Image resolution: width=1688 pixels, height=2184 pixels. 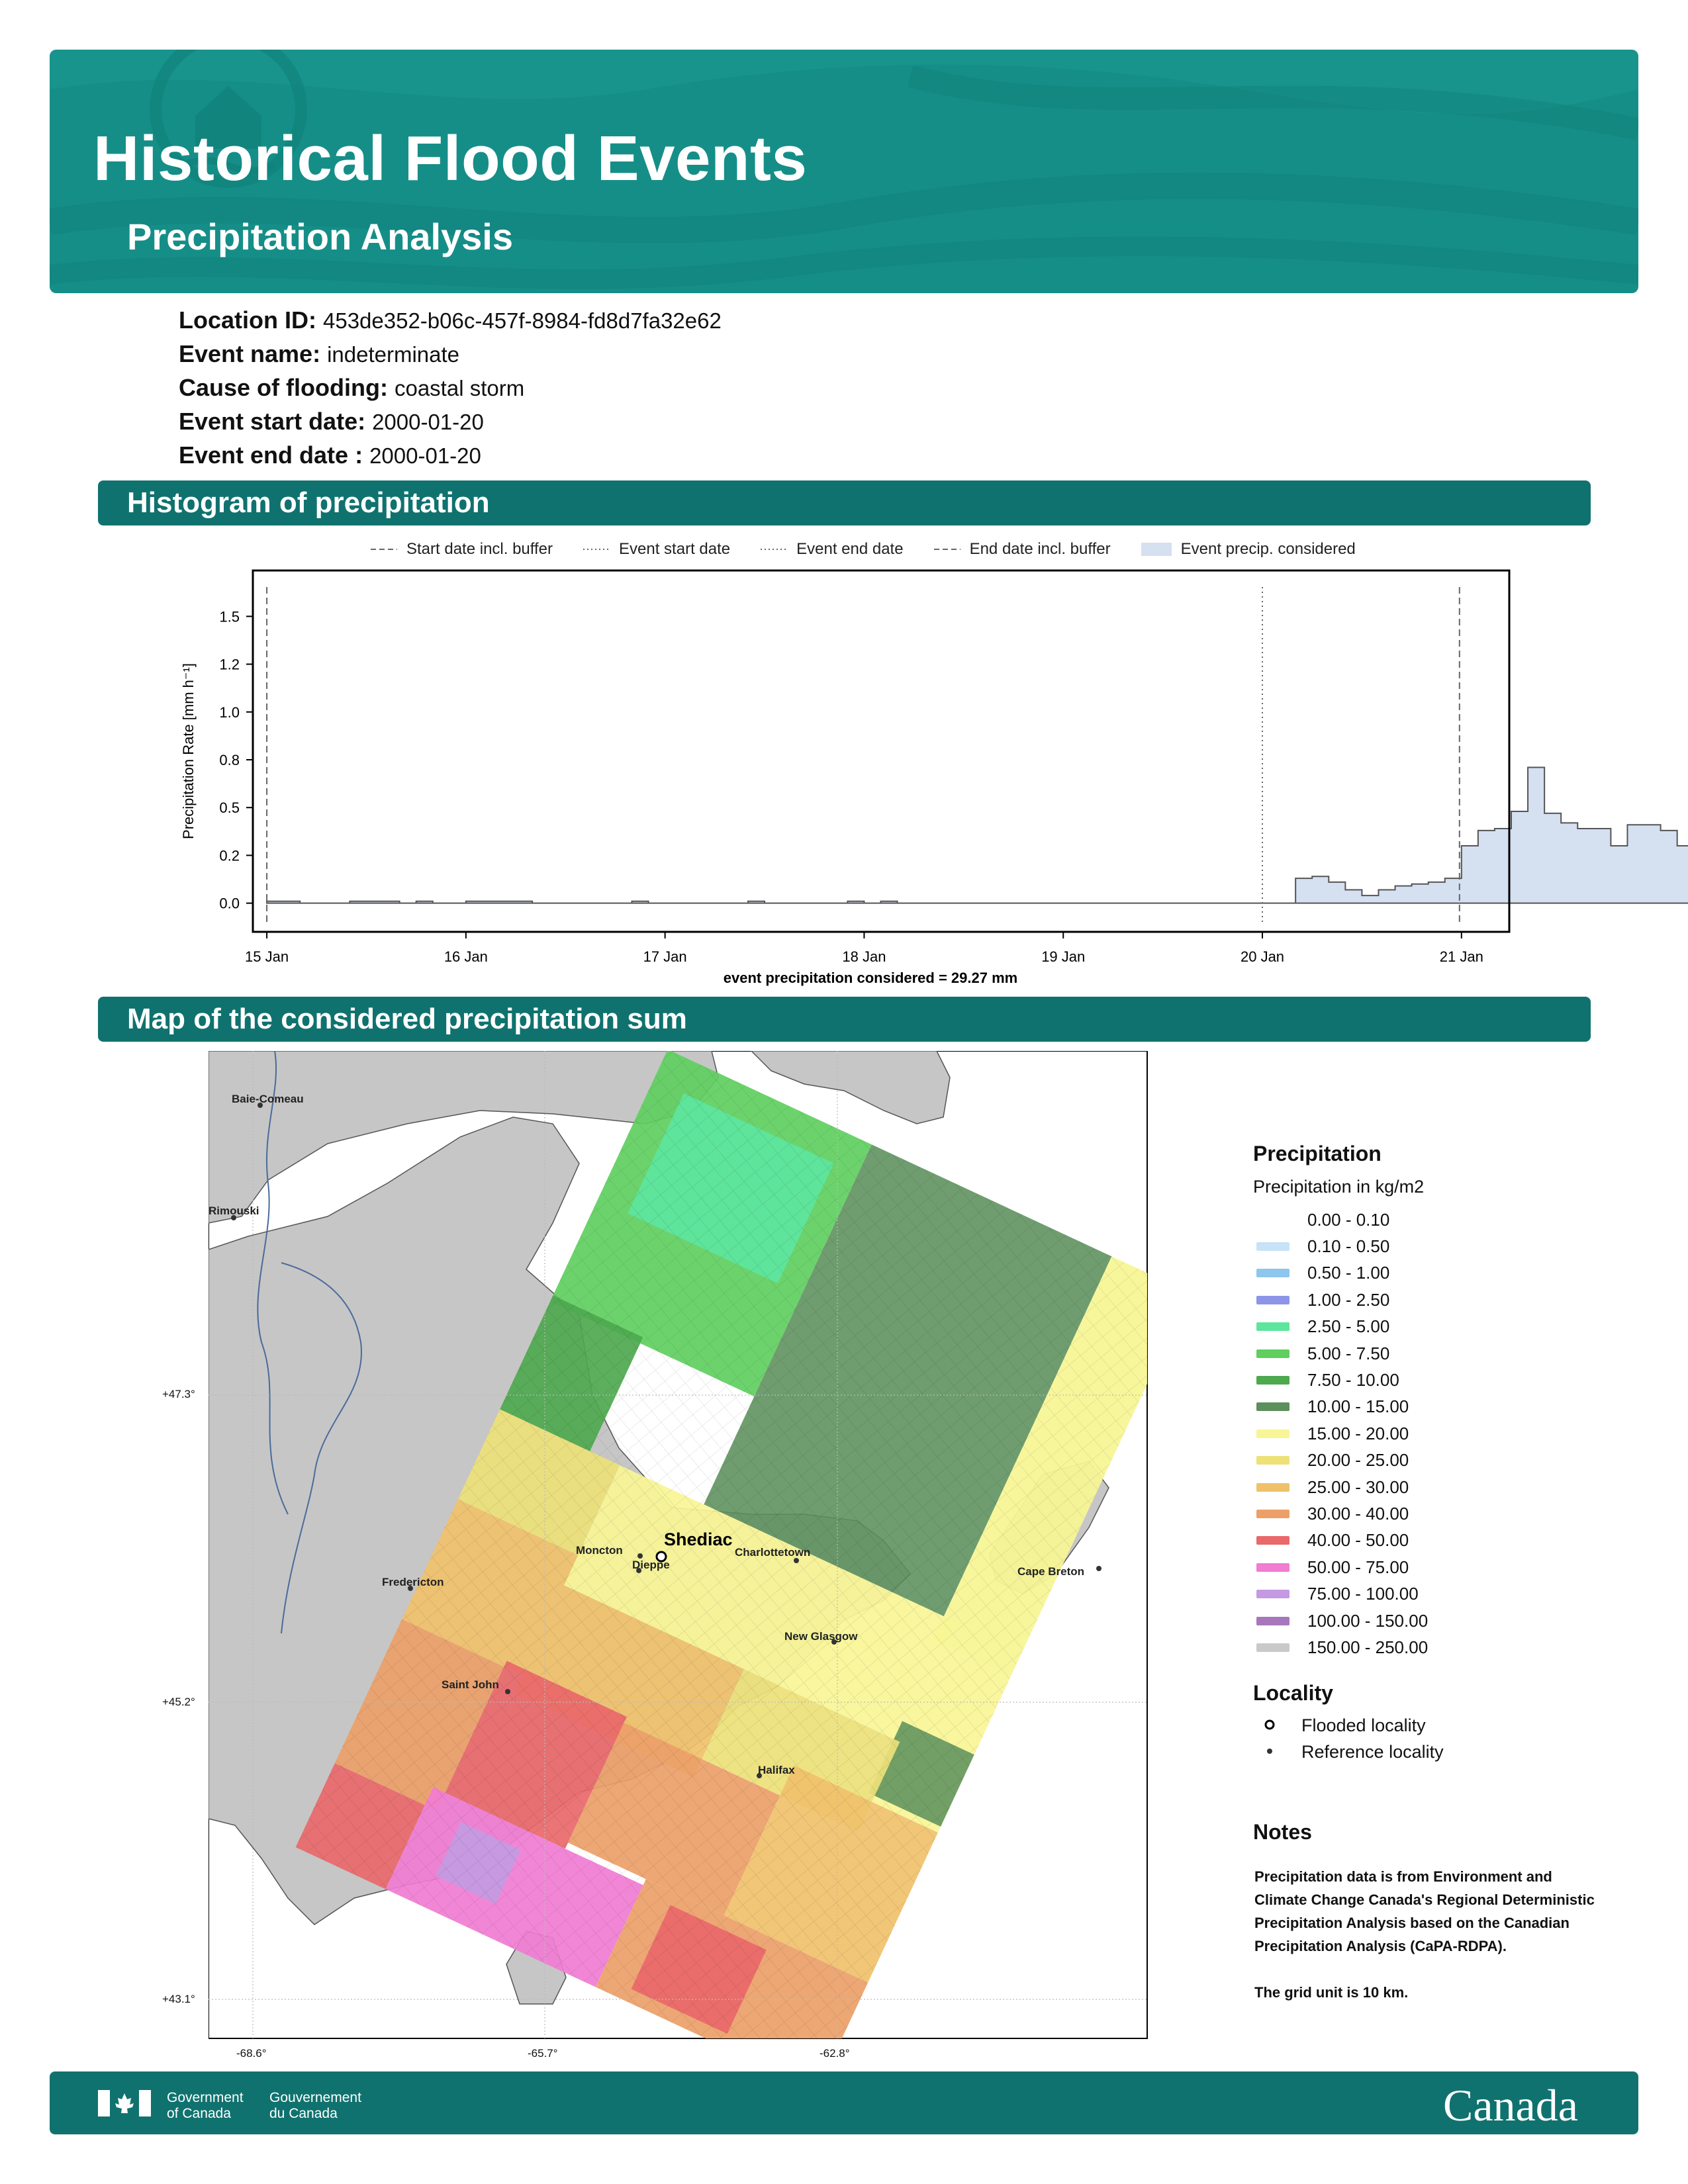 I want to click on y-axis-label: Precipitation Rate [mm h⁻¹], so click(x=188, y=751).